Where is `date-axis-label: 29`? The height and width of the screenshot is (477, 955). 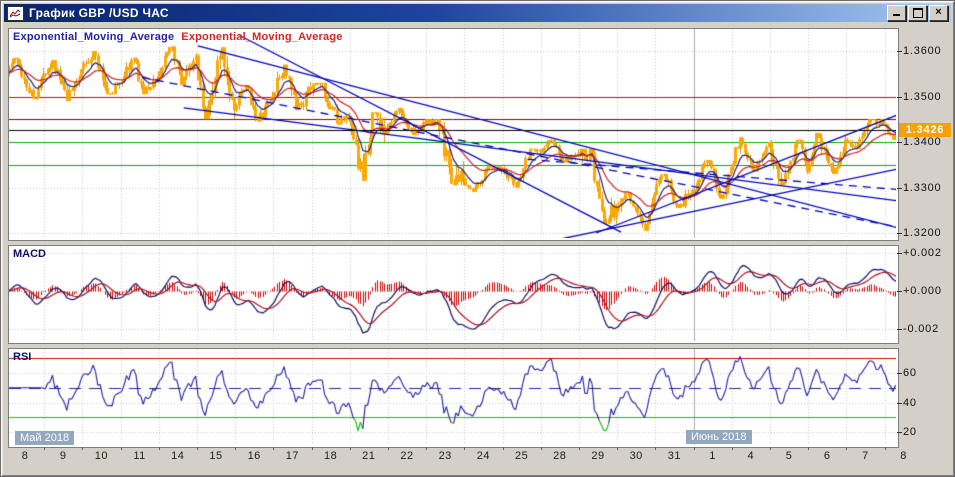
date-axis-label: 29 is located at coordinates (598, 456).